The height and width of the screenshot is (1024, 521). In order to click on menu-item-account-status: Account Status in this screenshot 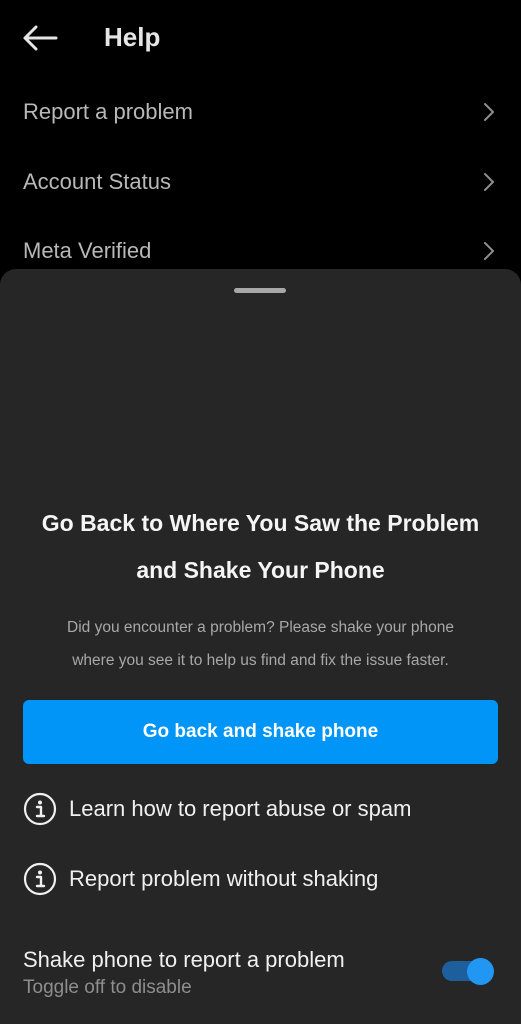, I will do `click(260, 182)`.